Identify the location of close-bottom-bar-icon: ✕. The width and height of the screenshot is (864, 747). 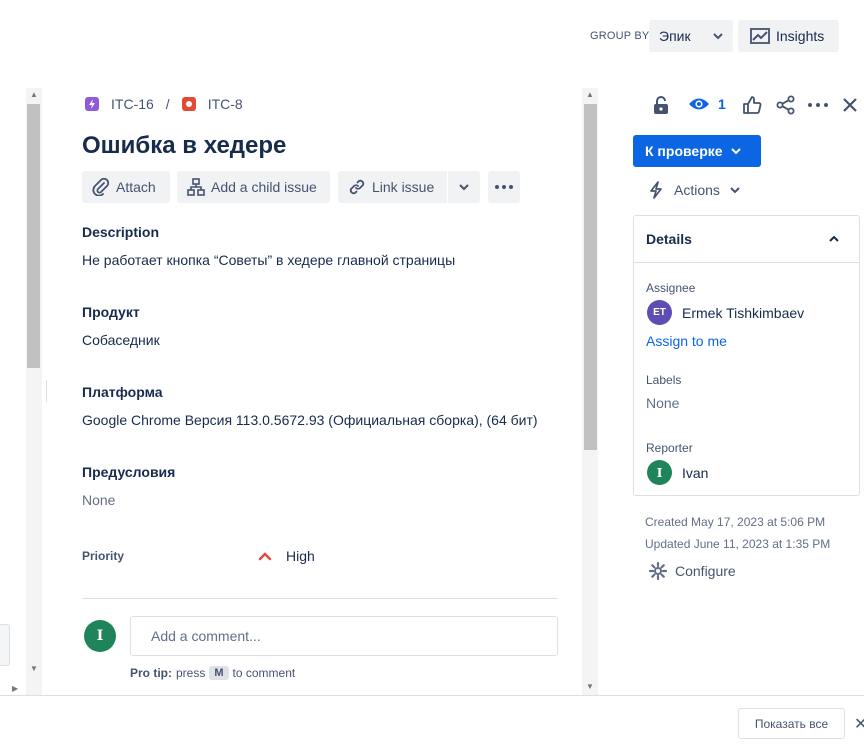
(859, 724).